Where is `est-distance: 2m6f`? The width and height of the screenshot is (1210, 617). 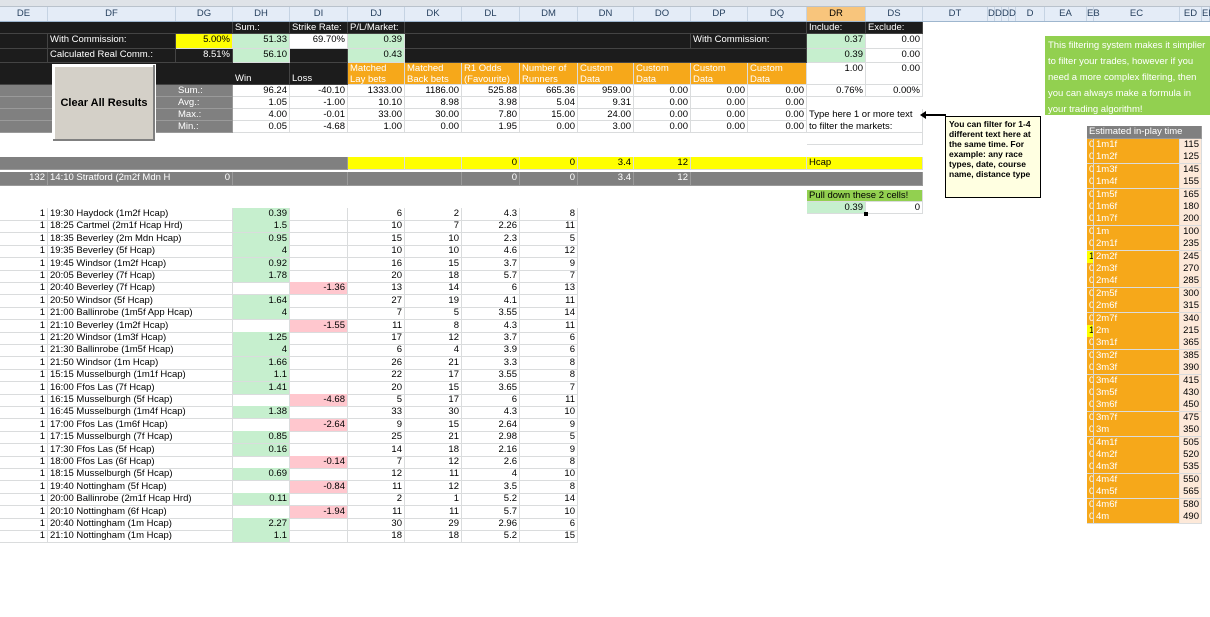 est-distance: 2m6f is located at coordinates (1137, 307).